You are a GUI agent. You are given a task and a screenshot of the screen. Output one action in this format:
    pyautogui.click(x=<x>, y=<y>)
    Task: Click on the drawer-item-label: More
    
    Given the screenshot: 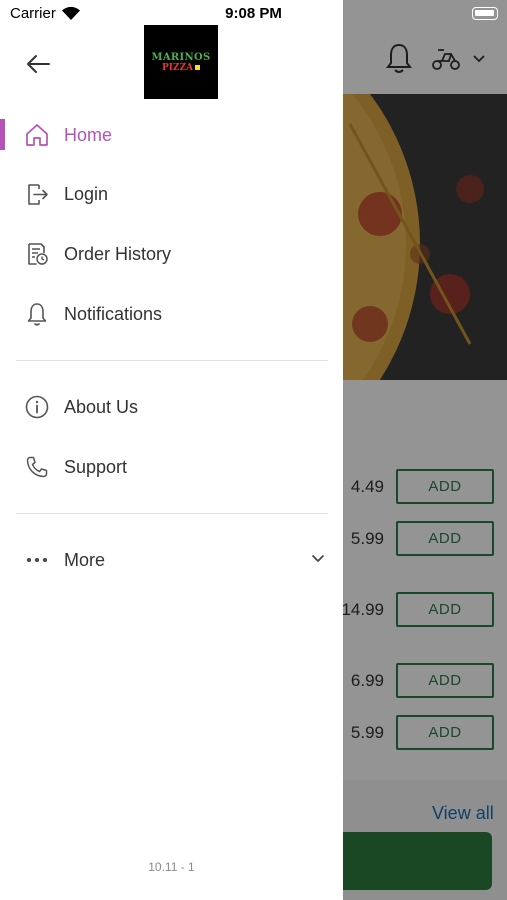 What is the action you would take?
    pyautogui.click(x=85, y=559)
    